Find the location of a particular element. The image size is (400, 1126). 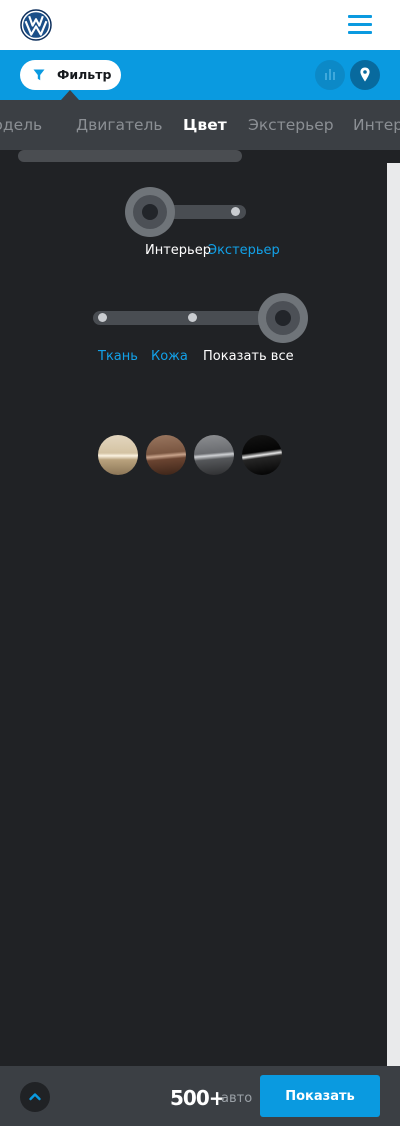

chevron-up-icon is located at coordinates (35, 1097).